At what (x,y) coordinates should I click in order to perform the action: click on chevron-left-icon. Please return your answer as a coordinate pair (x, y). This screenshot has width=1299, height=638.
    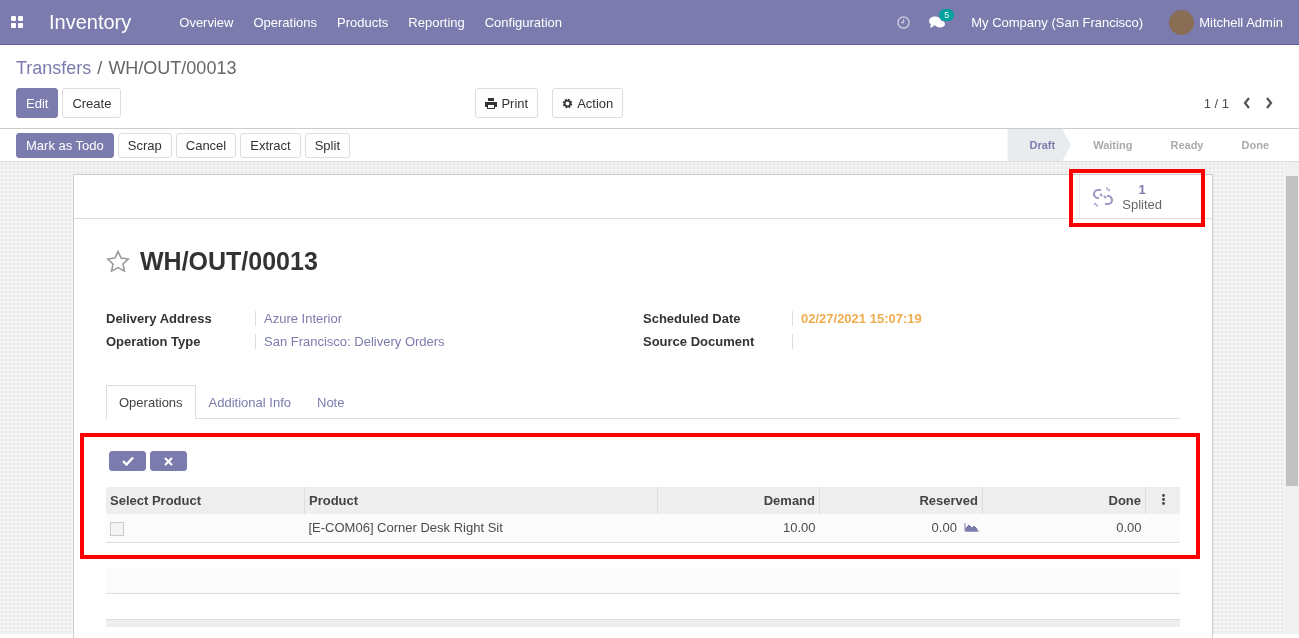
    Looking at the image, I should click on (1247, 103).